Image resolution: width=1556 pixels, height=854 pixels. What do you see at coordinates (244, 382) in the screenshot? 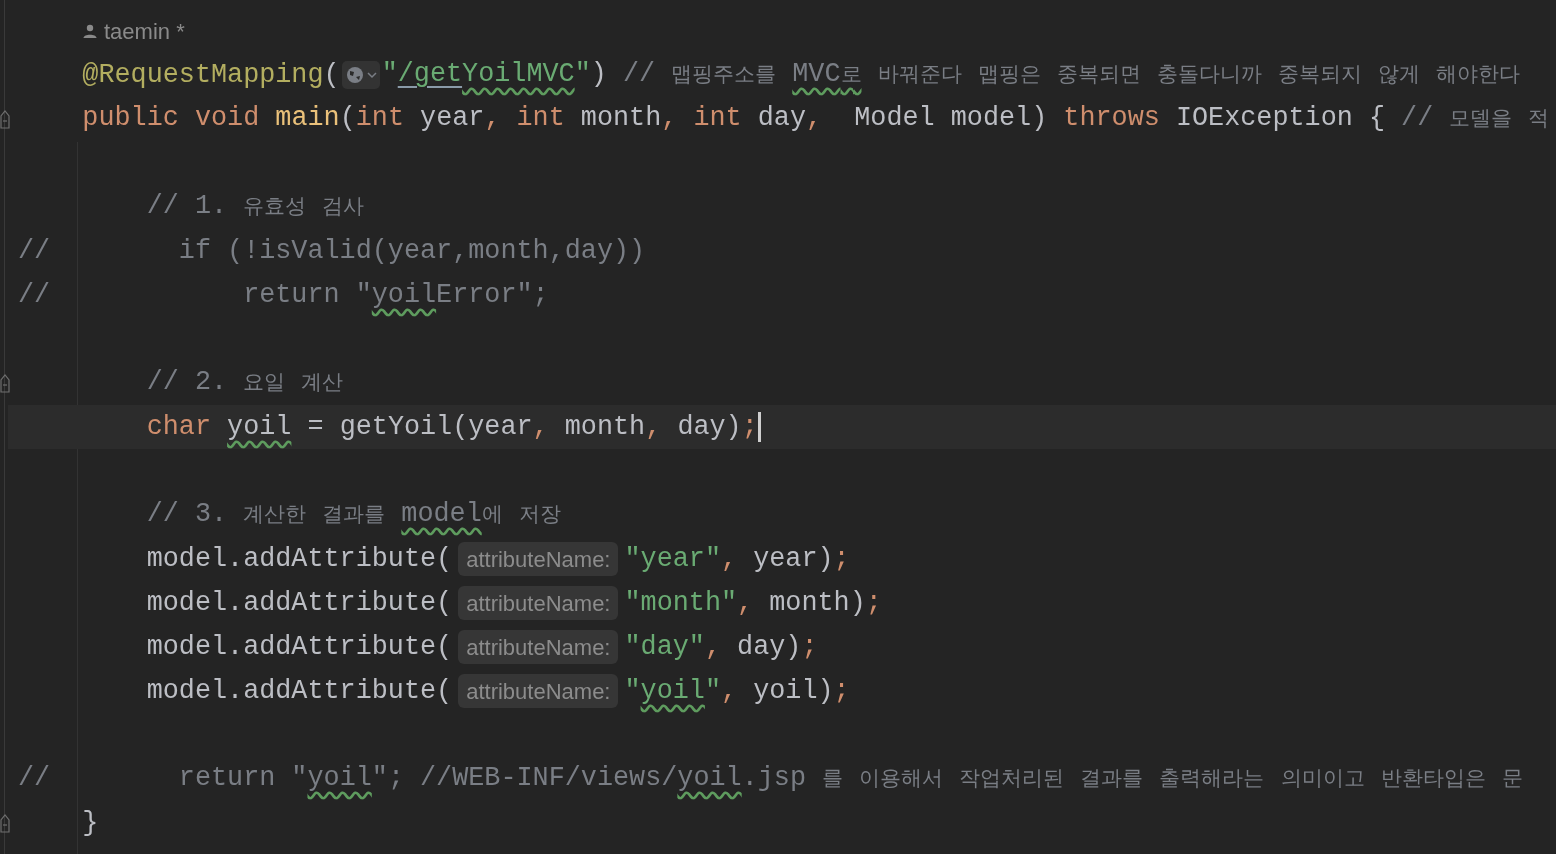
I see `code-text: // 2. 요일 계산` at bounding box center [244, 382].